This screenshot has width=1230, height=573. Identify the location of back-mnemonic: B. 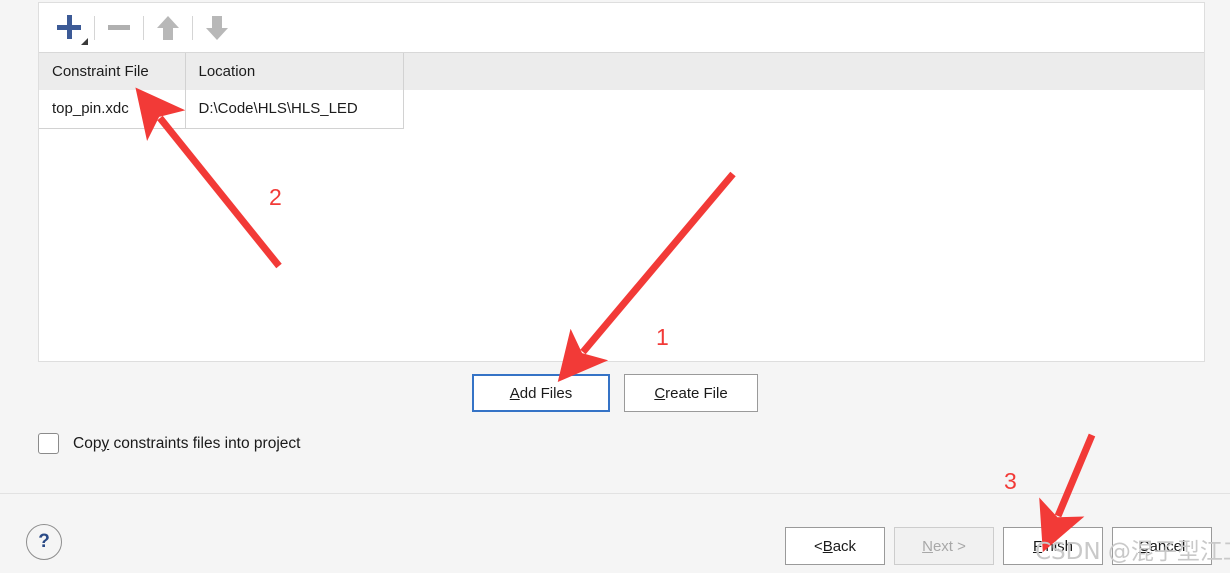
(827, 546).